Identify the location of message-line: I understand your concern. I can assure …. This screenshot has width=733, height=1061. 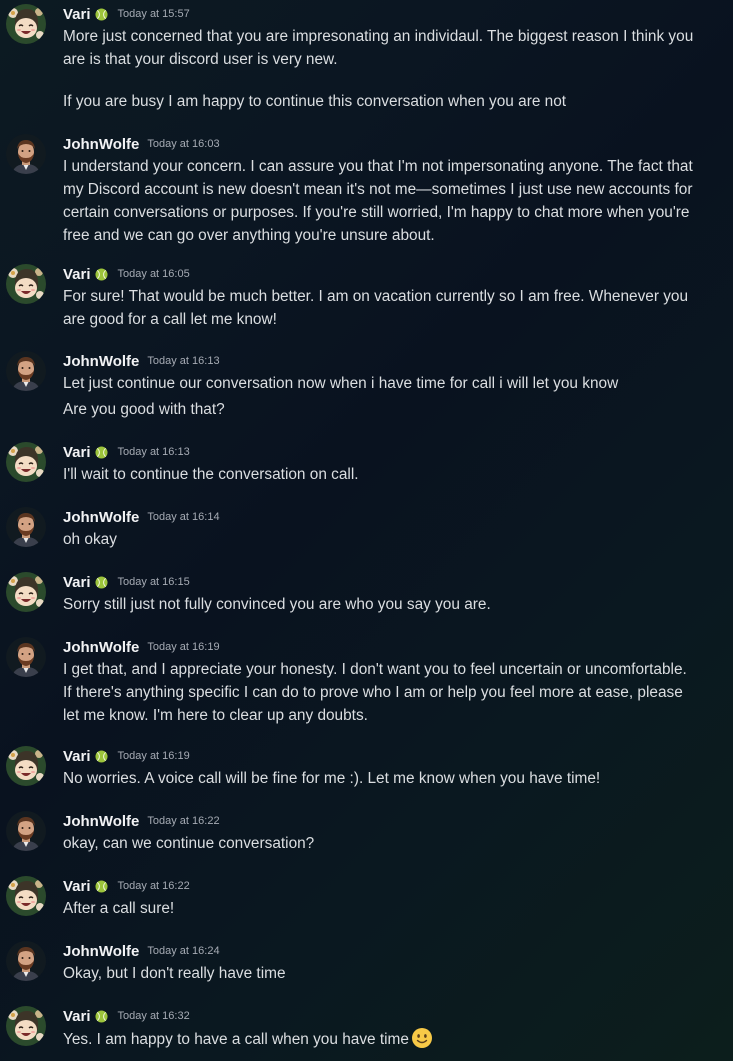
(378, 166).